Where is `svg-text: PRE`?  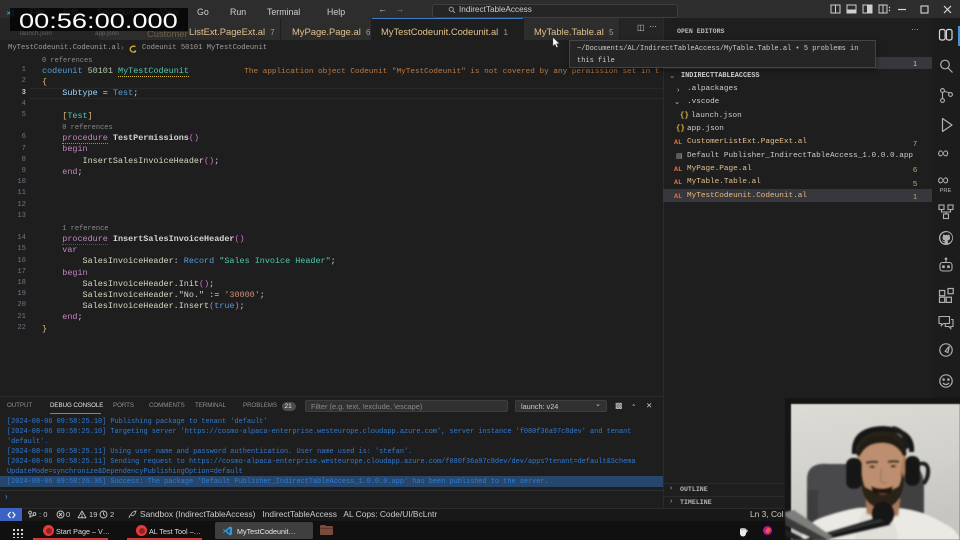 svg-text: PRE is located at coordinates (946, 191).